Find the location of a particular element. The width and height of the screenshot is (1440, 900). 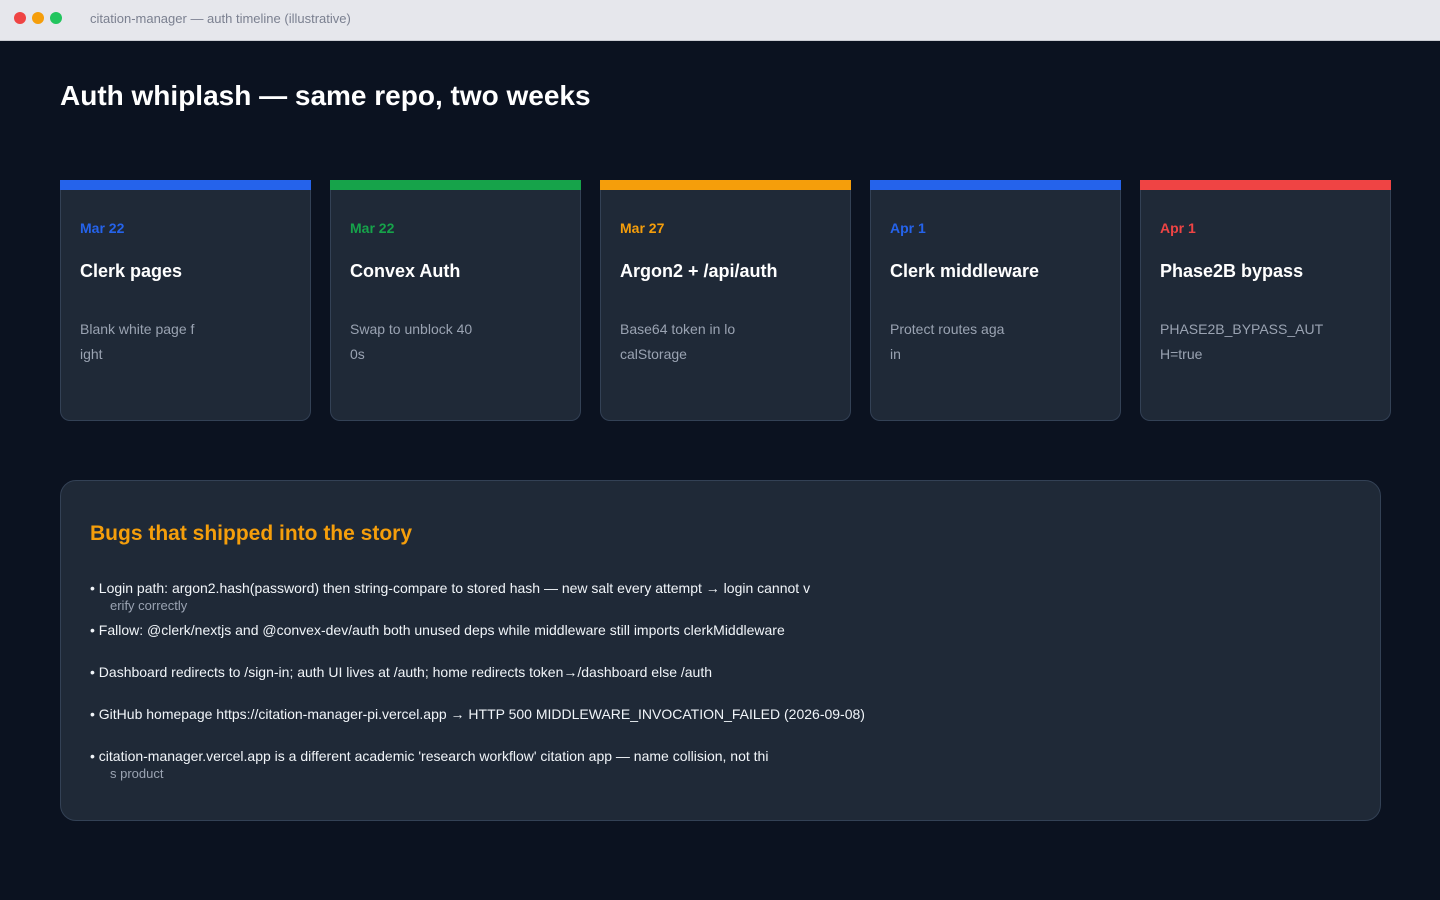

card-description: Protect routes aga in is located at coordinates (947, 341).